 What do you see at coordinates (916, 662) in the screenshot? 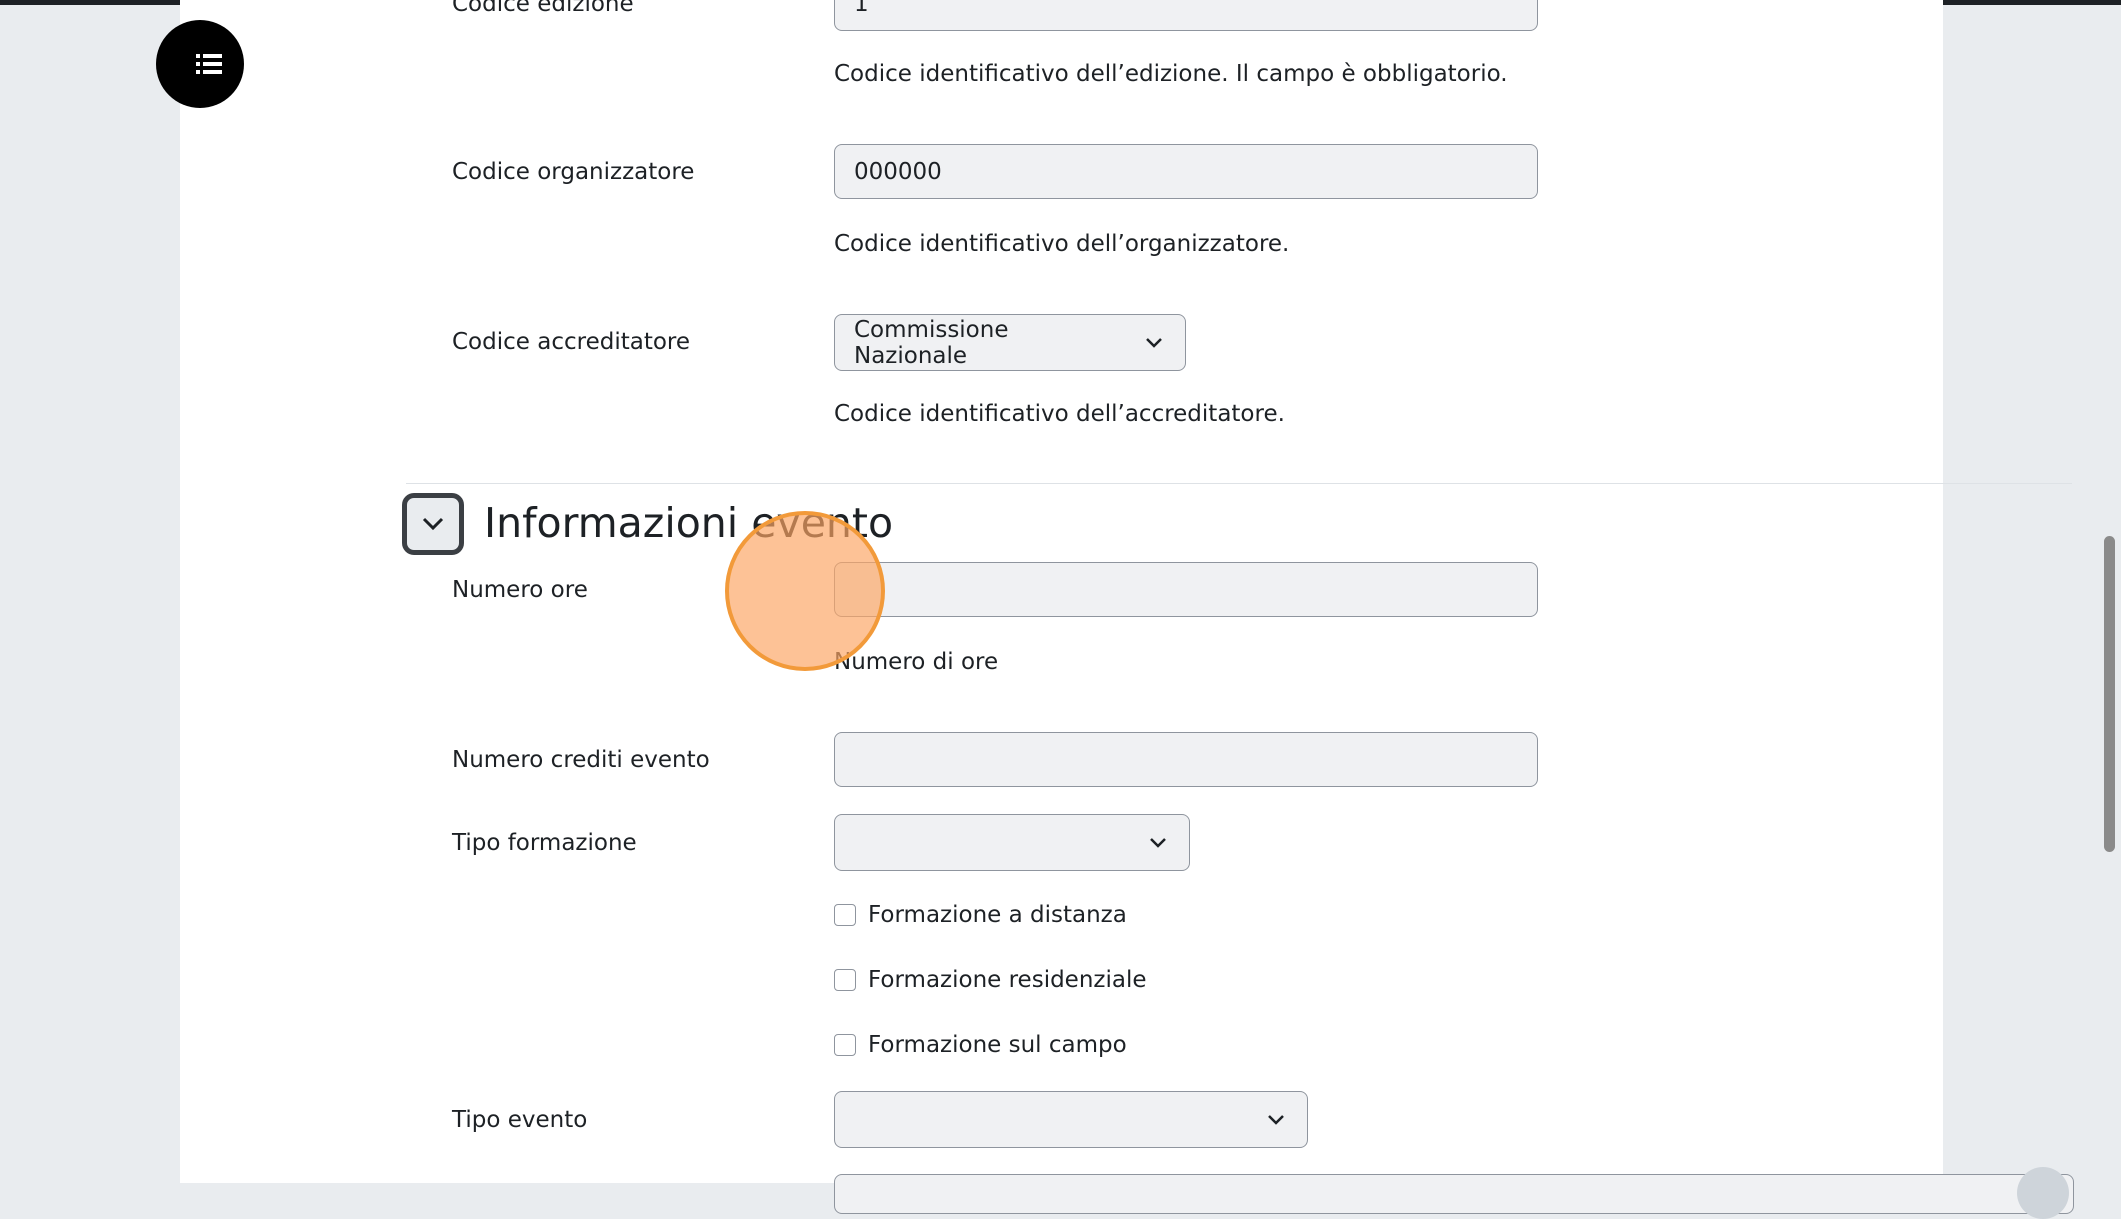
I see `numero-ore-help: Numero di ore` at bounding box center [916, 662].